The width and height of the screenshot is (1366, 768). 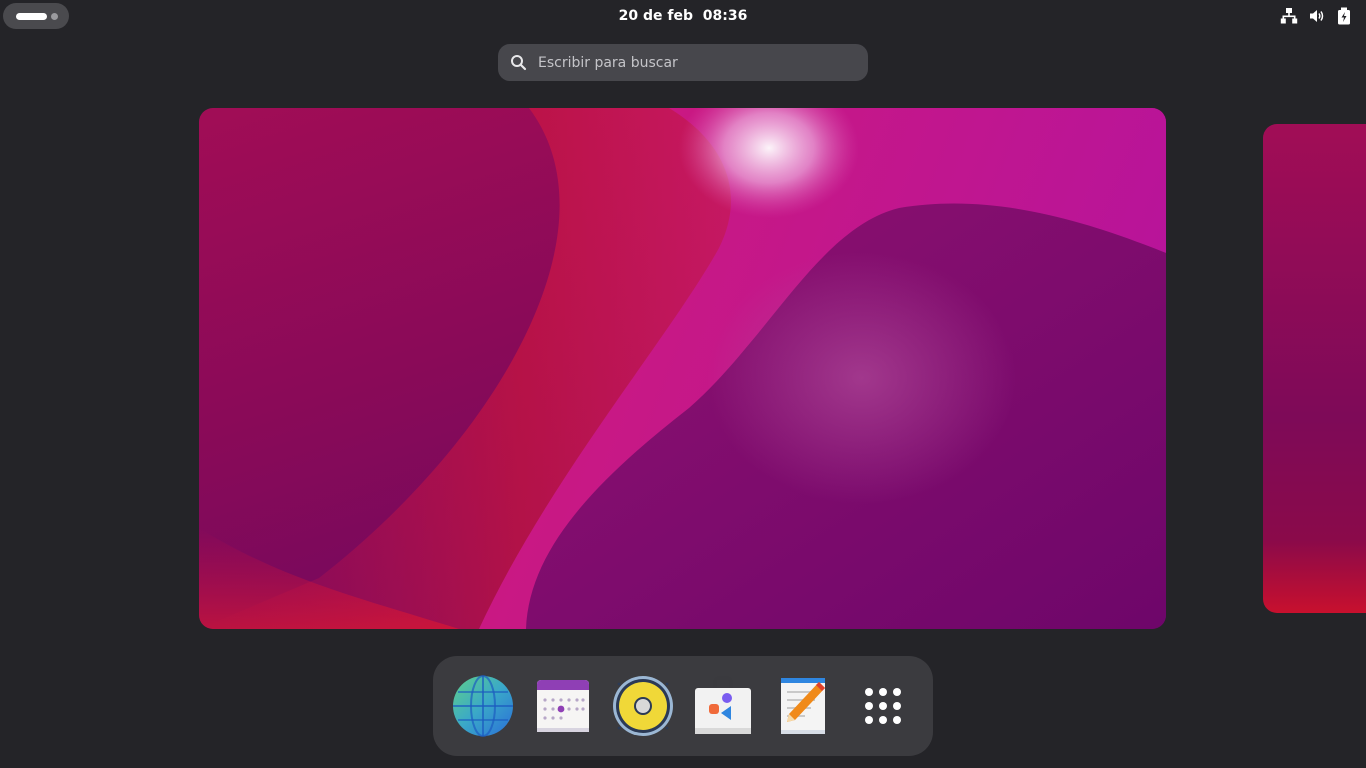 I want to click on search-box, so click(x=683, y=62).